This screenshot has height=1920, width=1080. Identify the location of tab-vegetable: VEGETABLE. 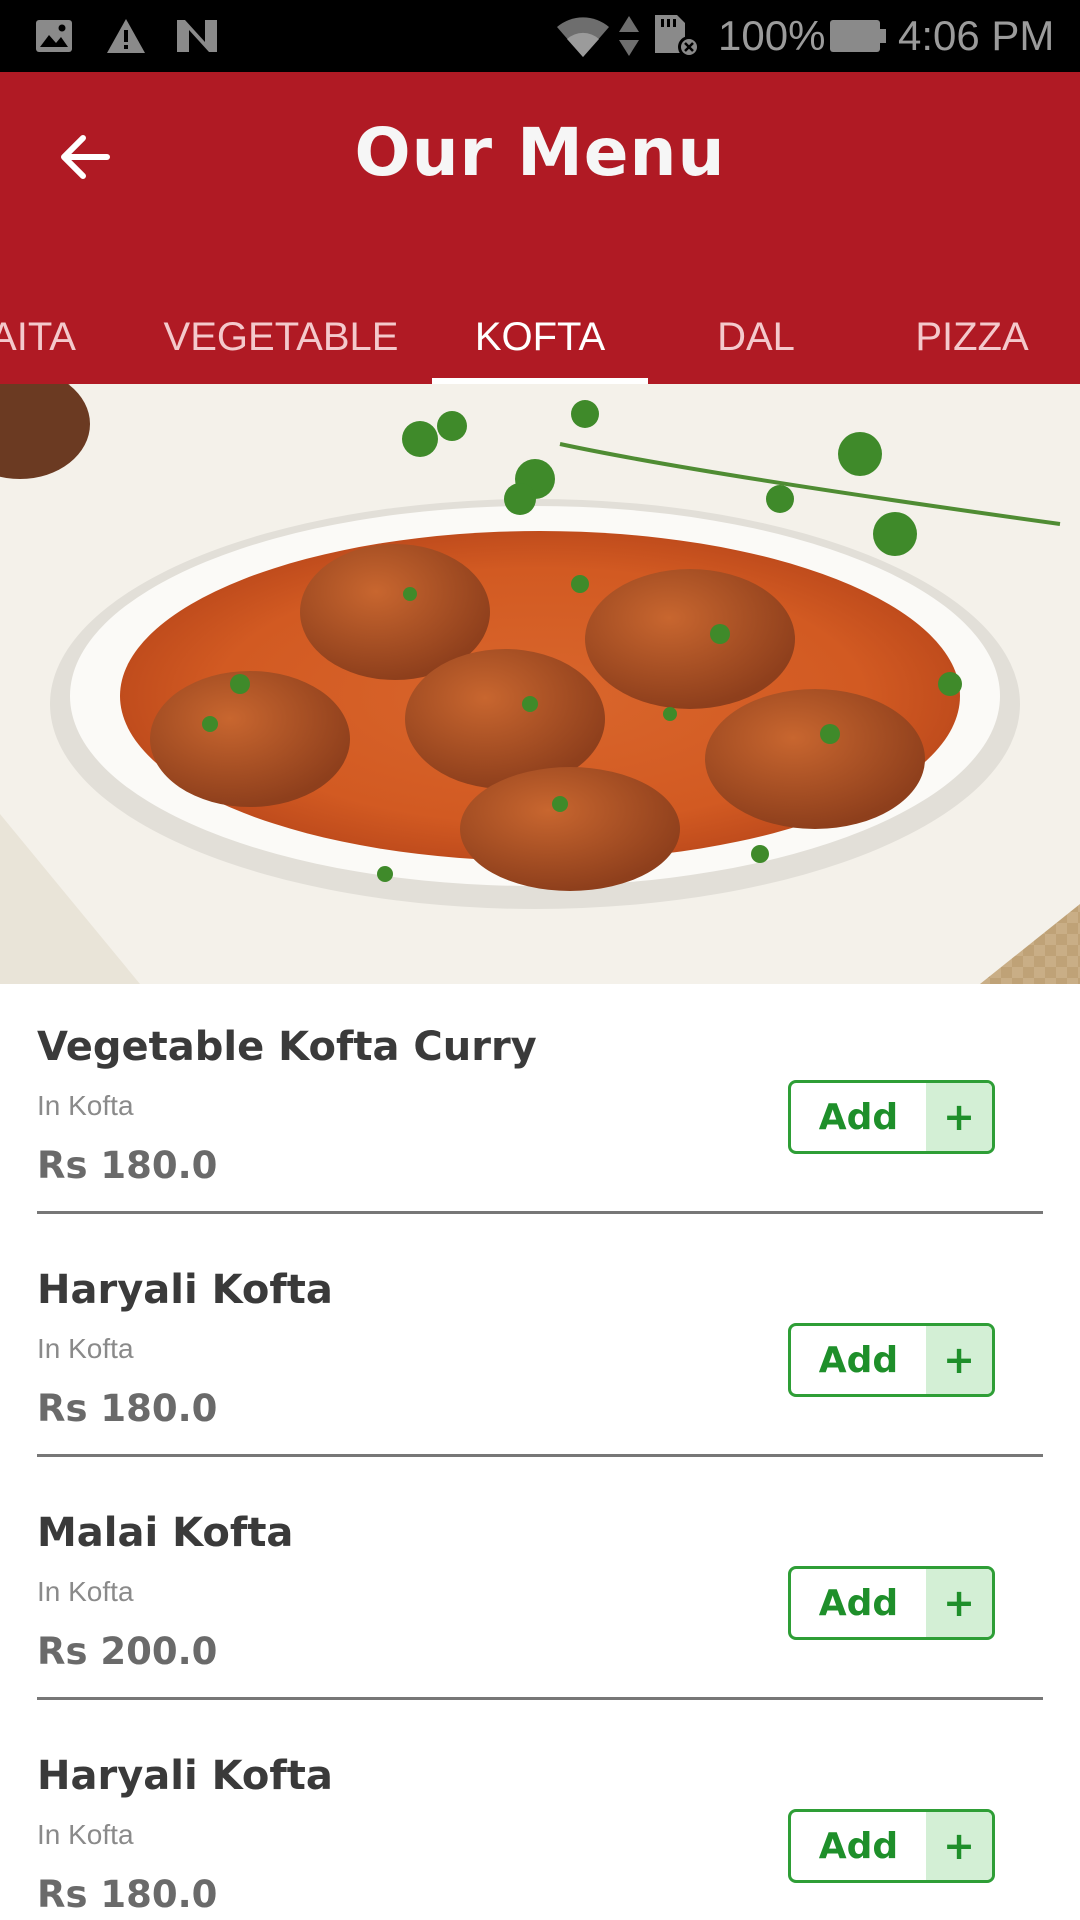
(281, 337).